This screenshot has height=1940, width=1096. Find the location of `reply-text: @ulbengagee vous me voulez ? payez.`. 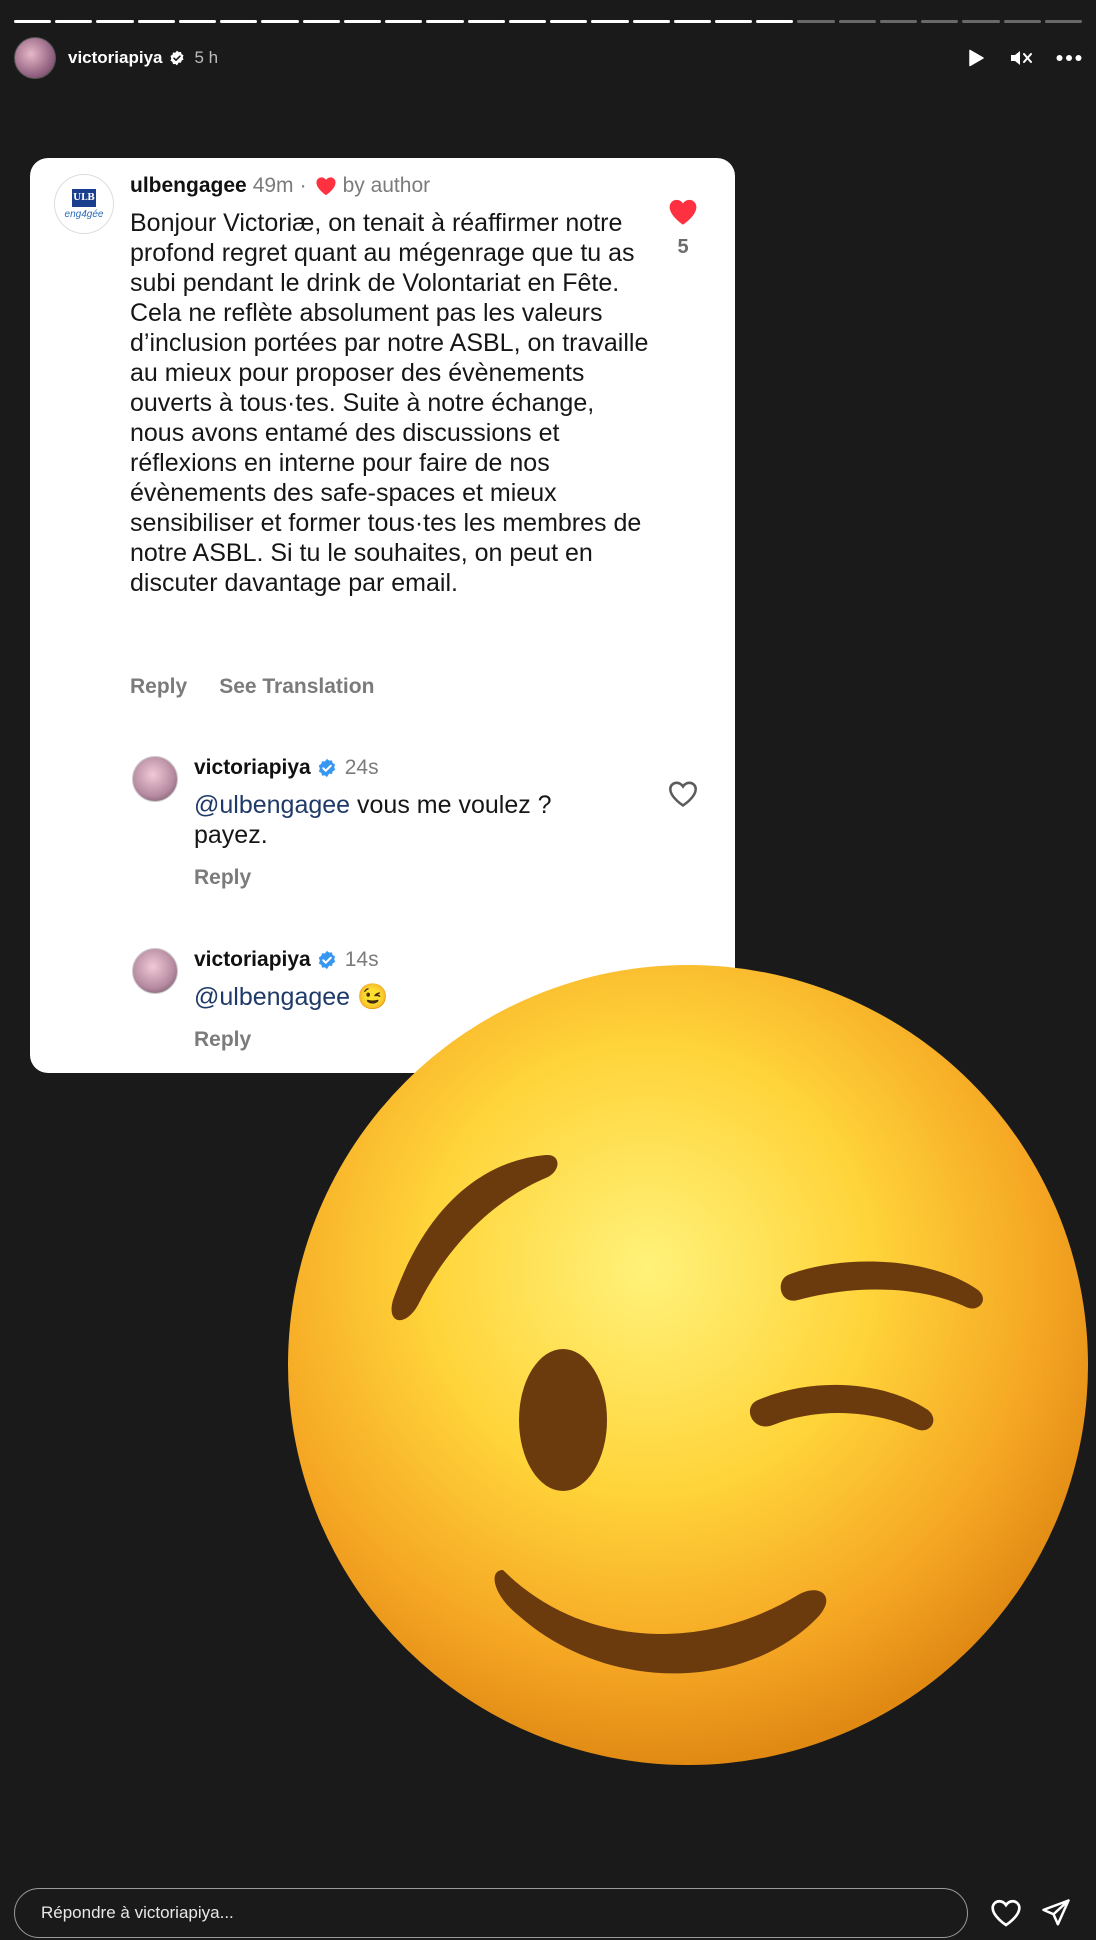

reply-text: @ulbengagee vous me voulez ? payez. is located at coordinates (404, 820).